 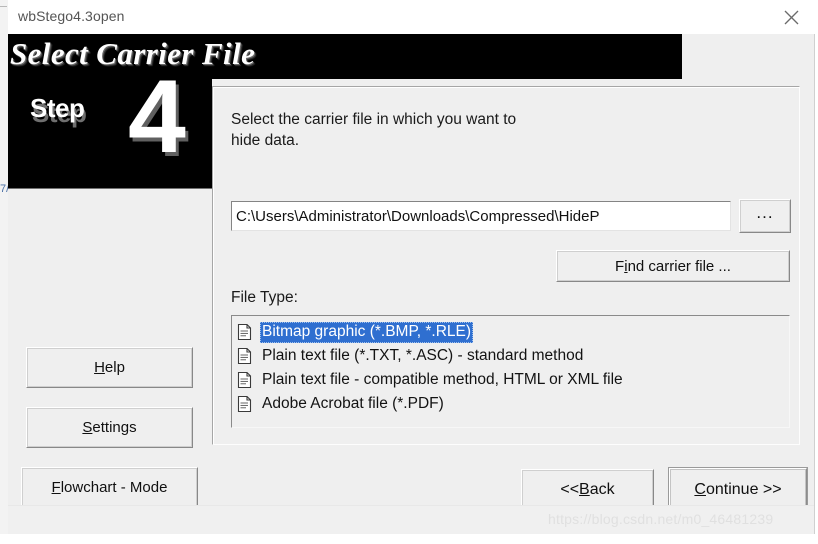 I want to click on list-item-label: Bitmap graphic (*.BMP, *.RLE), so click(x=367, y=332).